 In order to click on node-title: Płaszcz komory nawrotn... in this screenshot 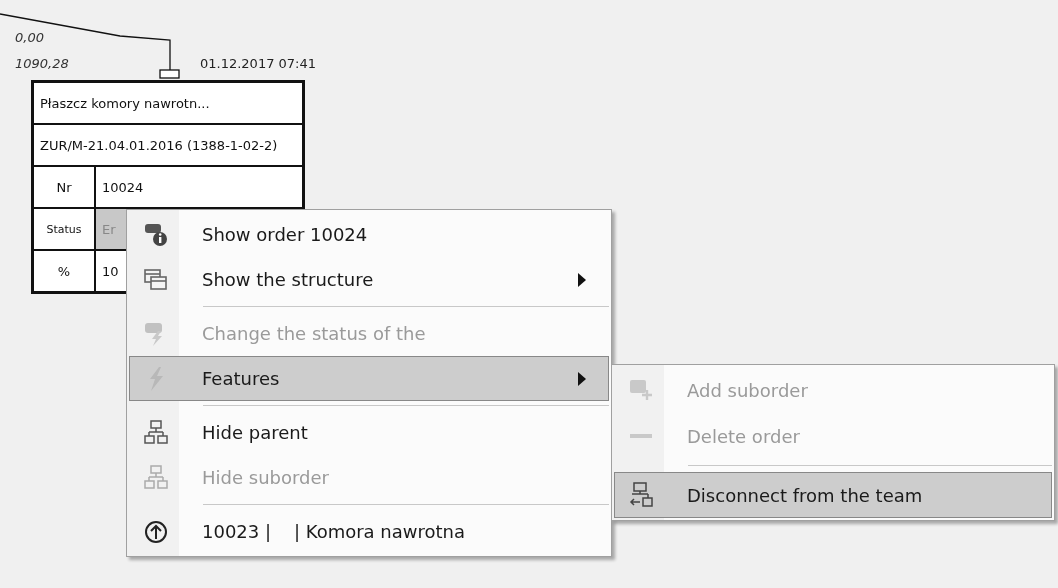, I will do `click(124, 103)`.